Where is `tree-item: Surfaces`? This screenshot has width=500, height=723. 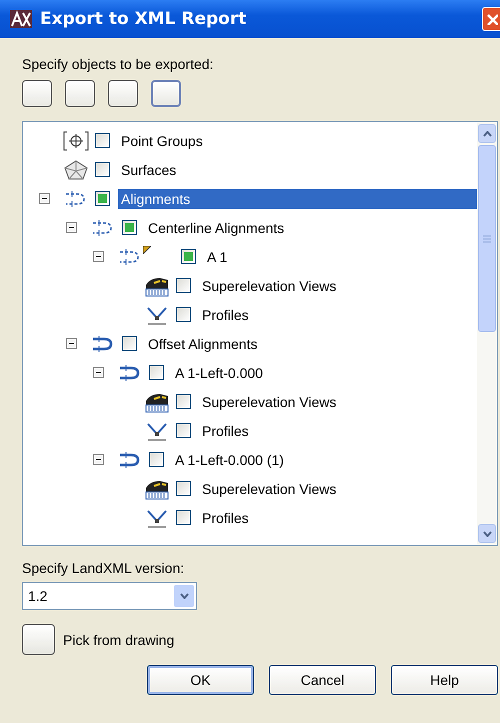 tree-item: Surfaces is located at coordinates (149, 170).